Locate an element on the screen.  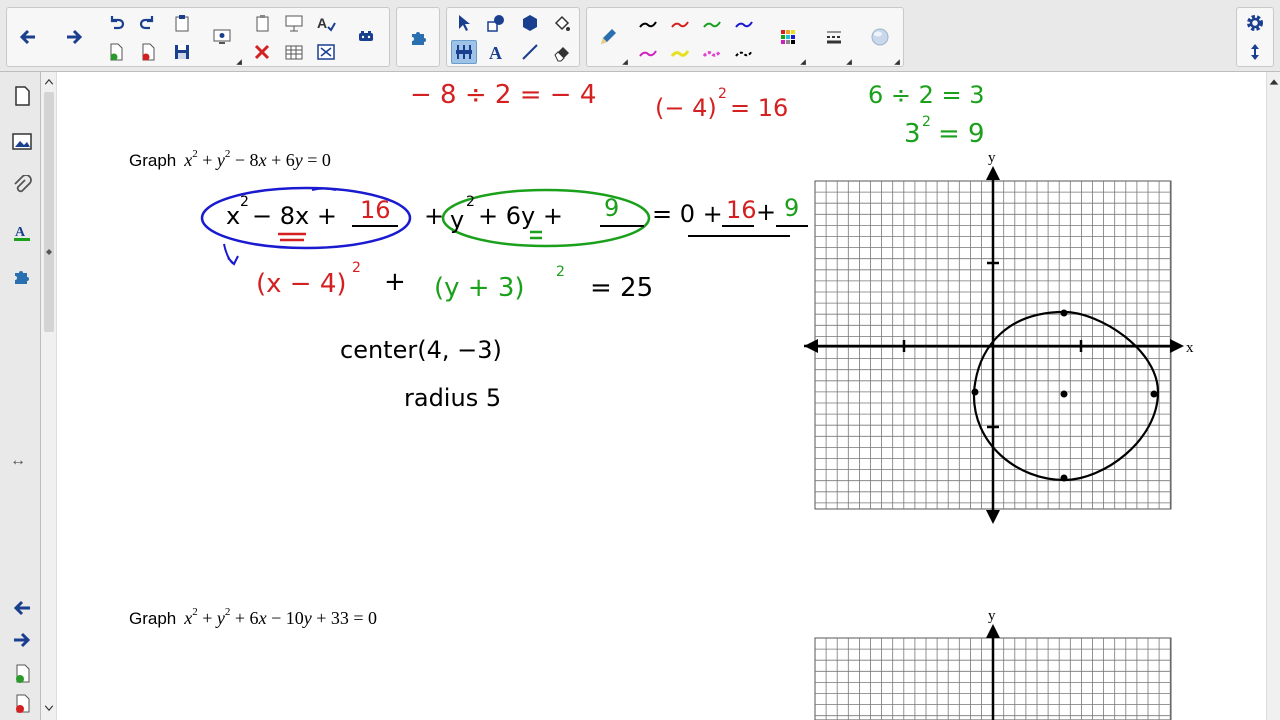
copy-icon is located at coordinates (262, 23).